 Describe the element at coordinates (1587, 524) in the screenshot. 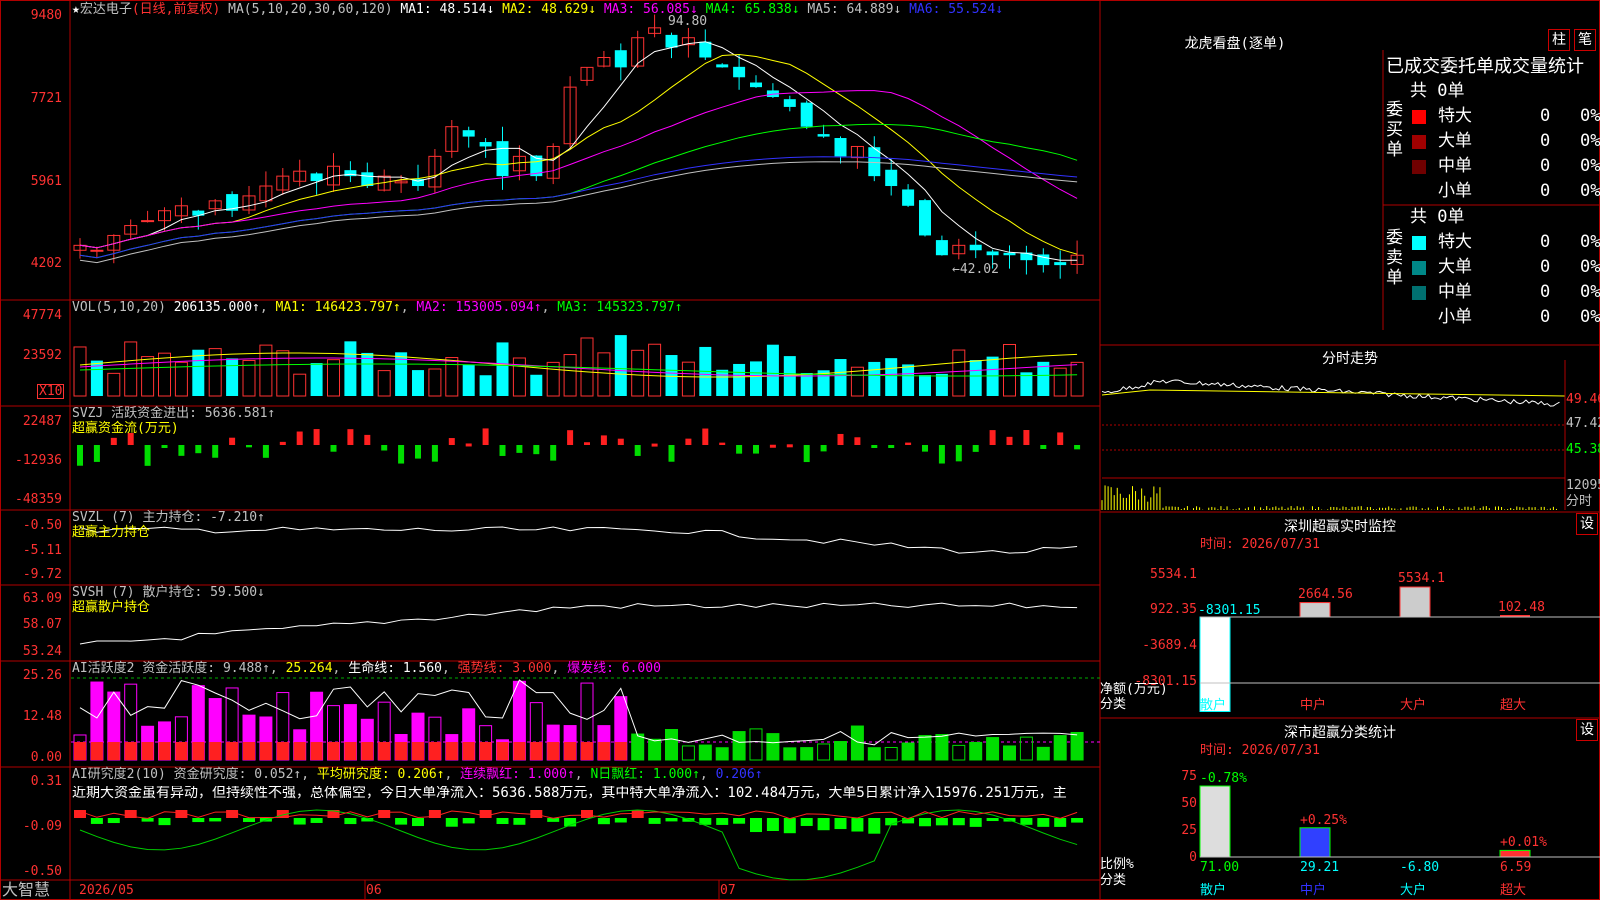

I see `monitor-settings-button: 设` at that location.